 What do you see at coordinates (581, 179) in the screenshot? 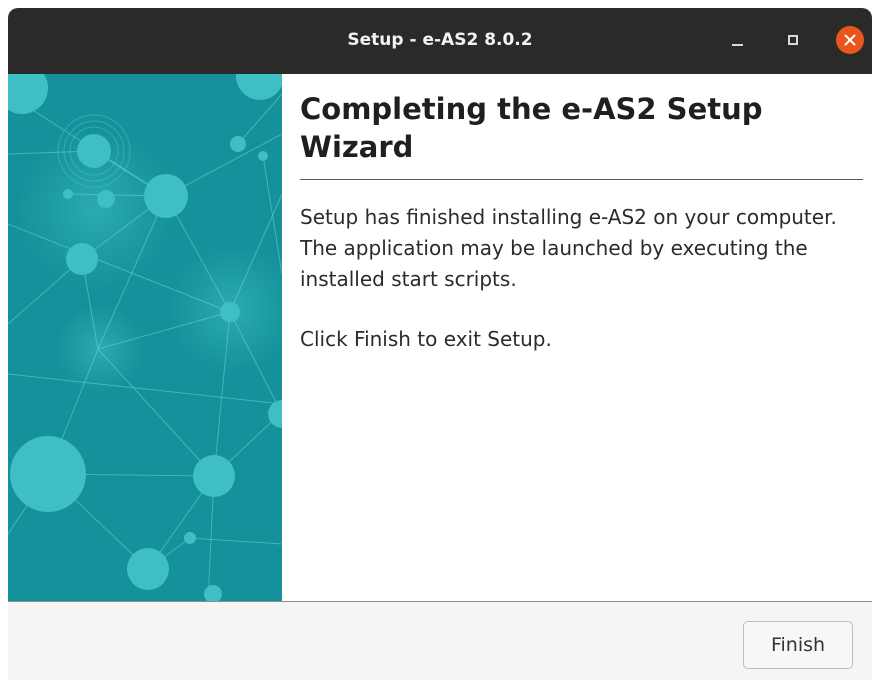
I see `heading-divider` at bounding box center [581, 179].